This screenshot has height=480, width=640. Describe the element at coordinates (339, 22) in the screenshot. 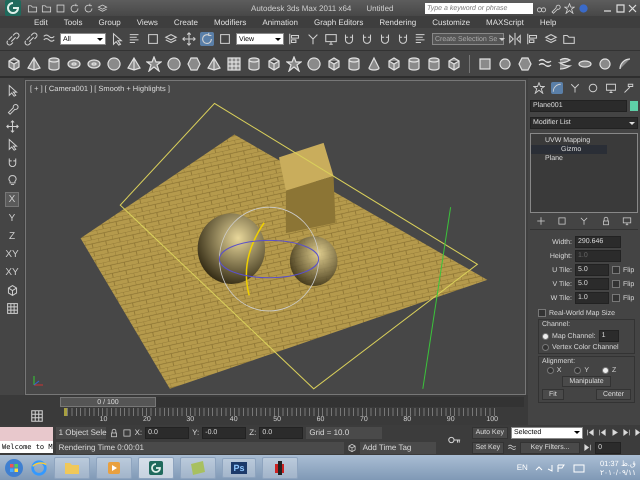

I see `menu-item: Graph Editors` at that location.